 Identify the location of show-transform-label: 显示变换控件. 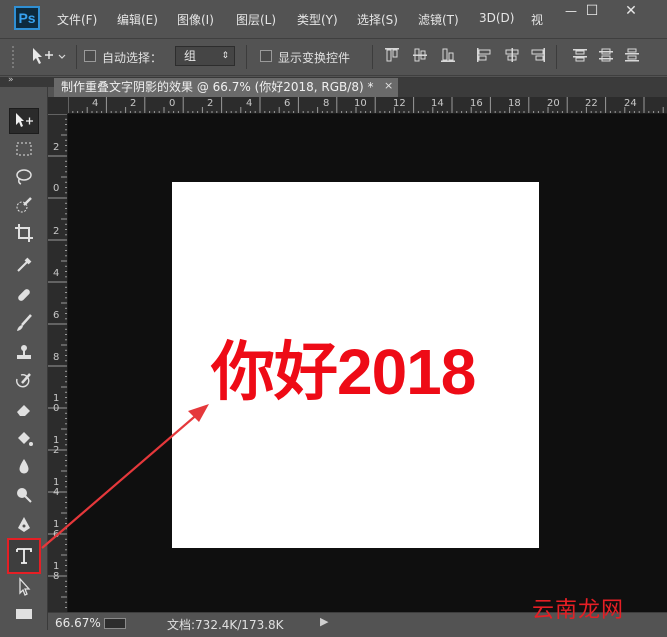
(314, 58).